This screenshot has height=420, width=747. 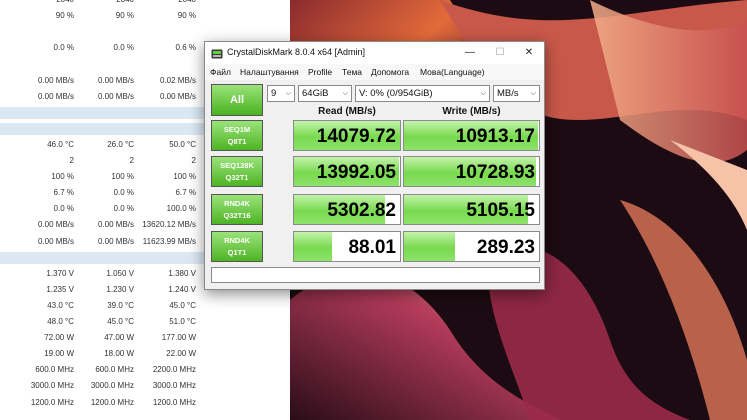 What do you see at coordinates (508, 93) in the screenshot?
I see `unit-value: MB/s` at bounding box center [508, 93].